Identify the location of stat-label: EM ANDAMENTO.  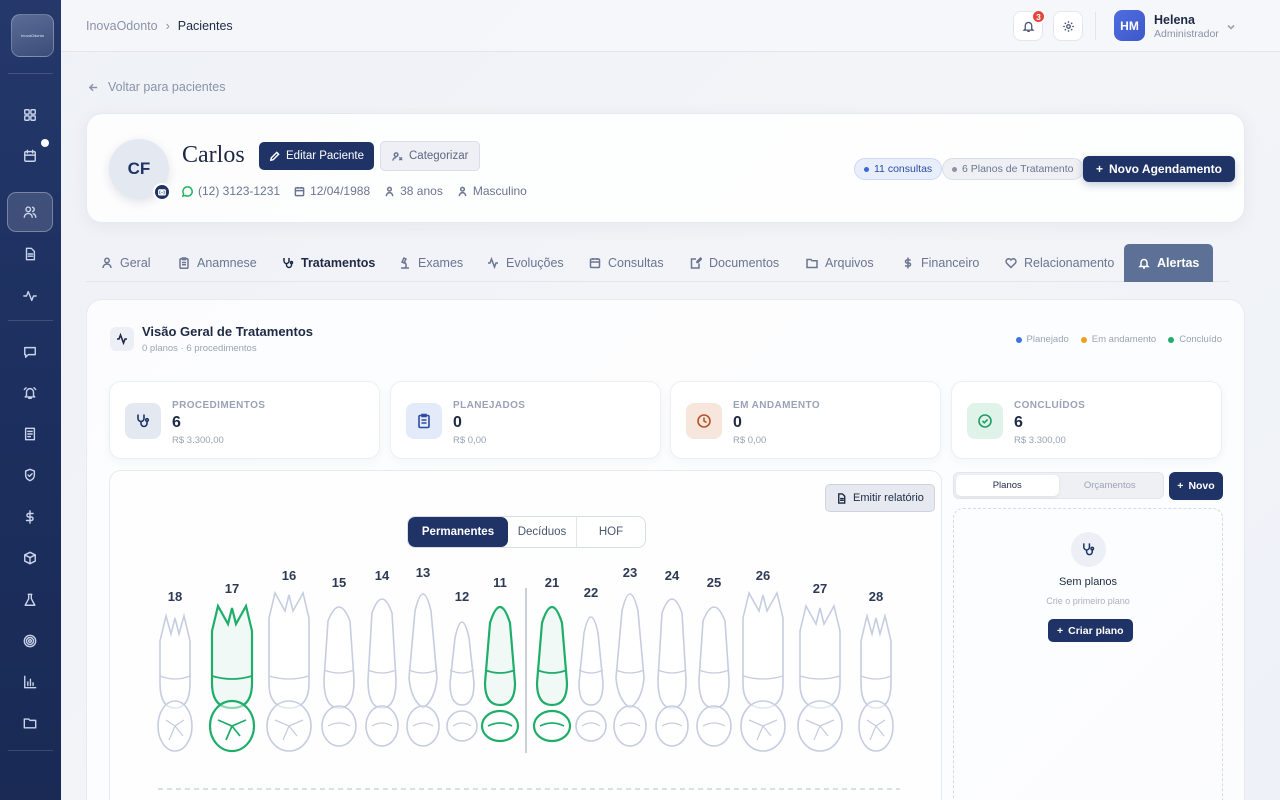
(777, 405).